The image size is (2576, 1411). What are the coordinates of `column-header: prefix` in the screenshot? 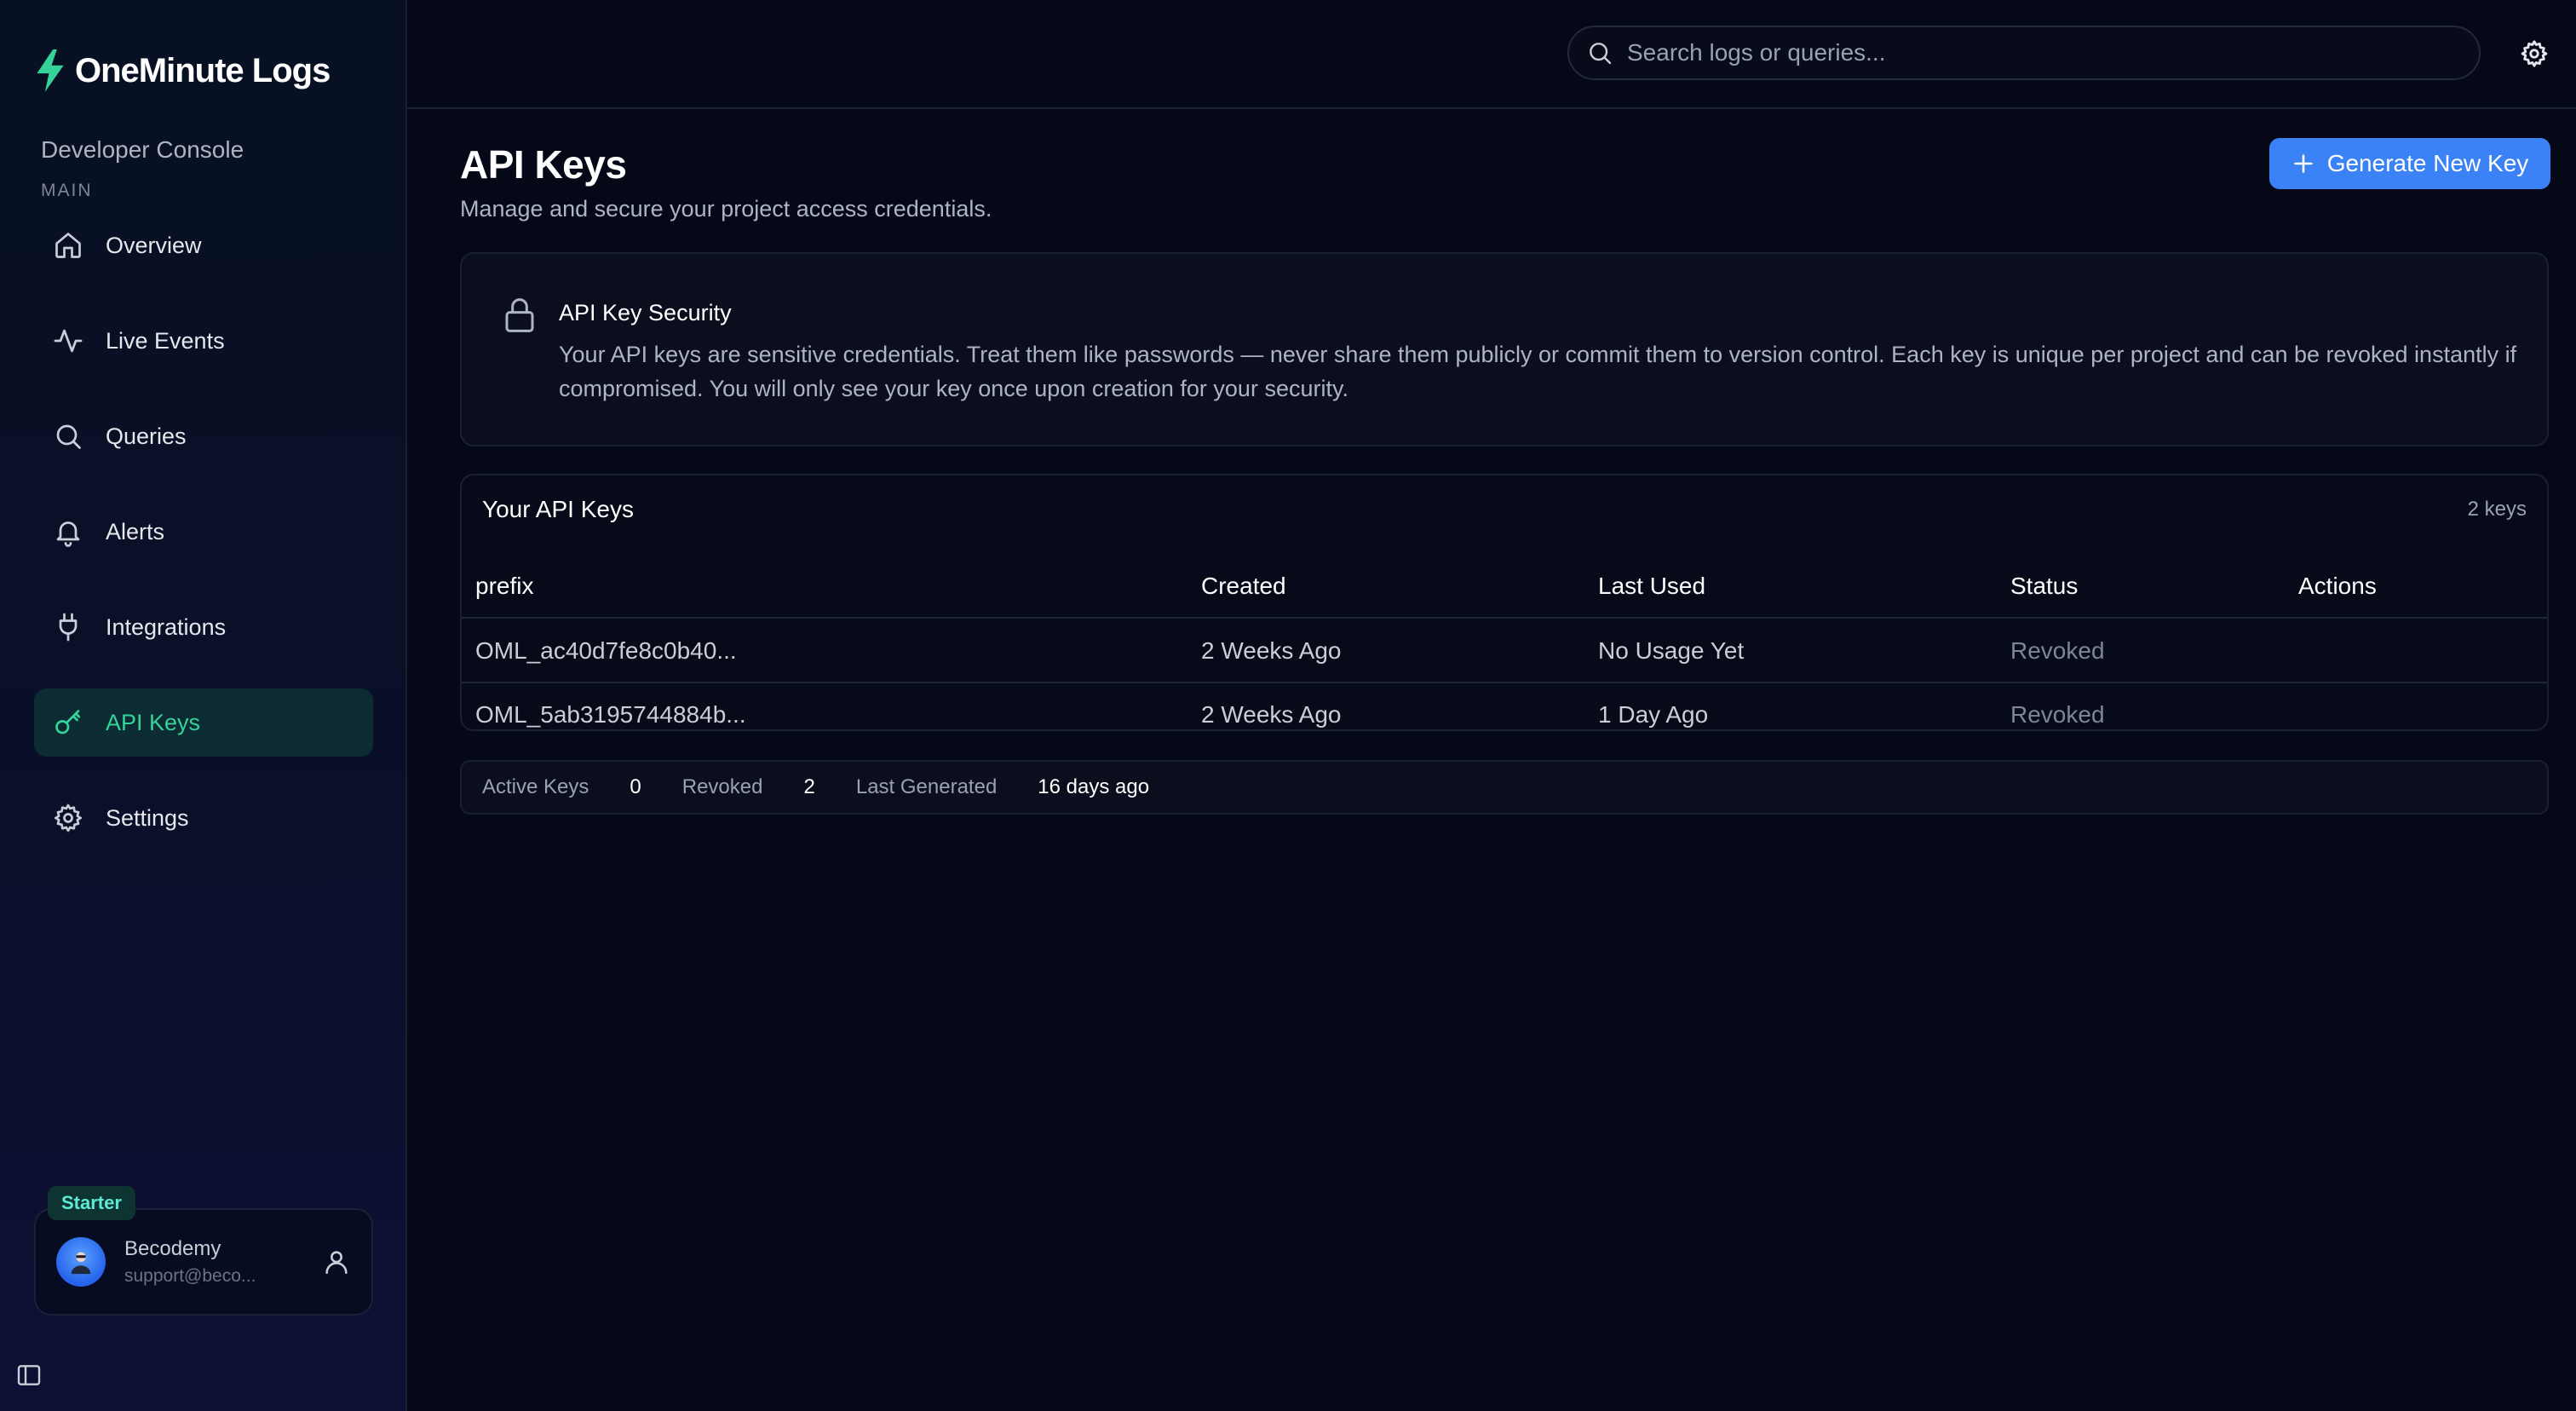 It's located at (504, 586).